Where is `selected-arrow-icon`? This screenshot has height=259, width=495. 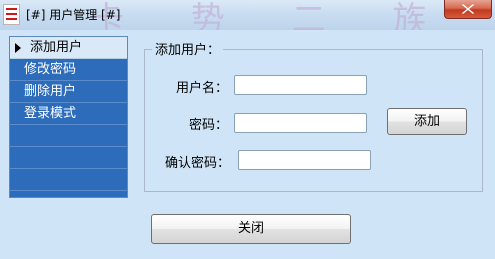 selected-arrow-icon is located at coordinates (18, 48).